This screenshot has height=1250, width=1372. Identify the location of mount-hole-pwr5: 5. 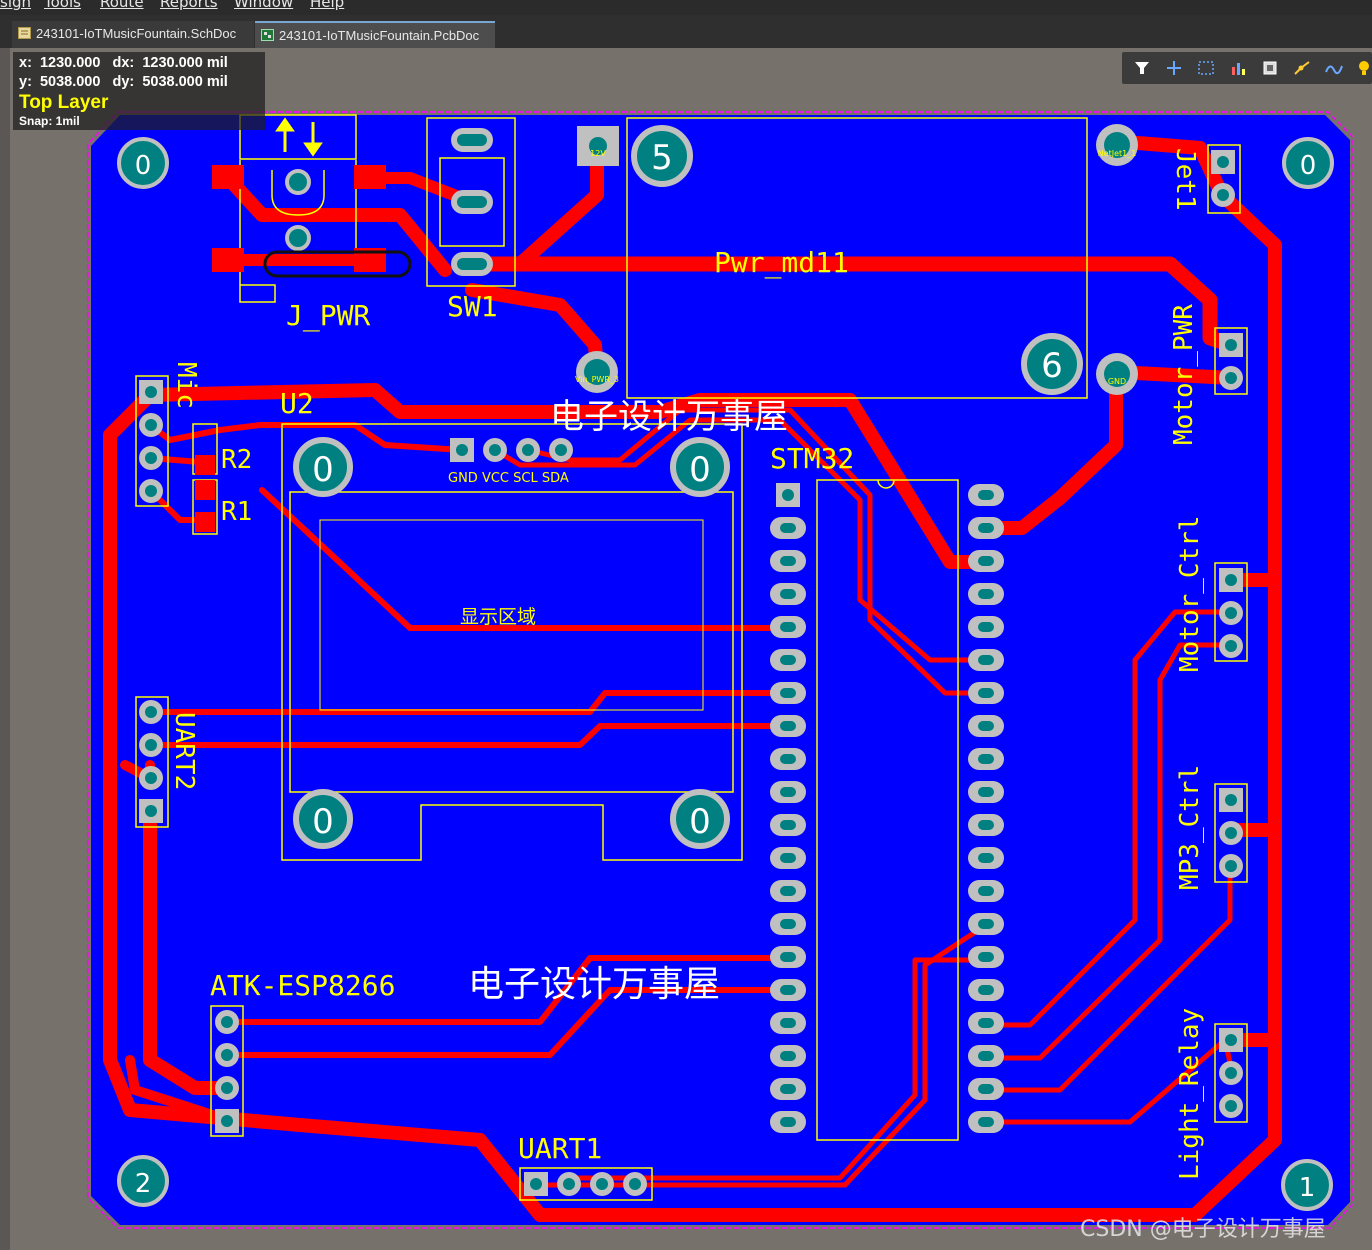
(662, 156).